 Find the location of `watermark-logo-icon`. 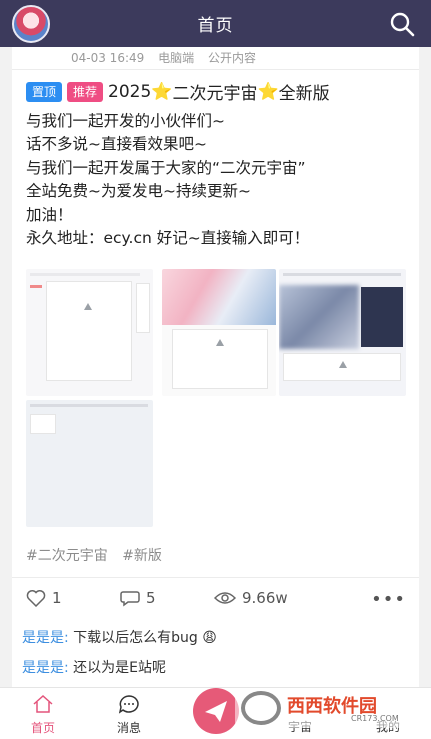

watermark-logo-icon is located at coordinates (261, 708).